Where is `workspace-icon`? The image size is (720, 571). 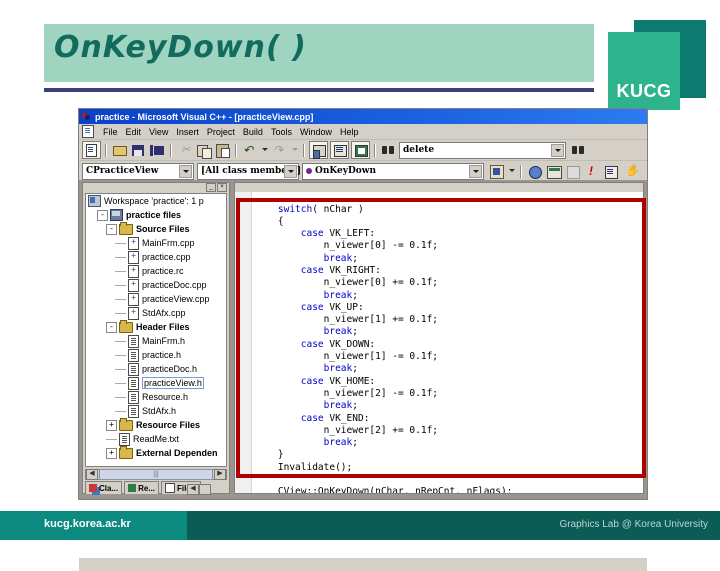 workspace-icon is located at coordinates (318, 150).